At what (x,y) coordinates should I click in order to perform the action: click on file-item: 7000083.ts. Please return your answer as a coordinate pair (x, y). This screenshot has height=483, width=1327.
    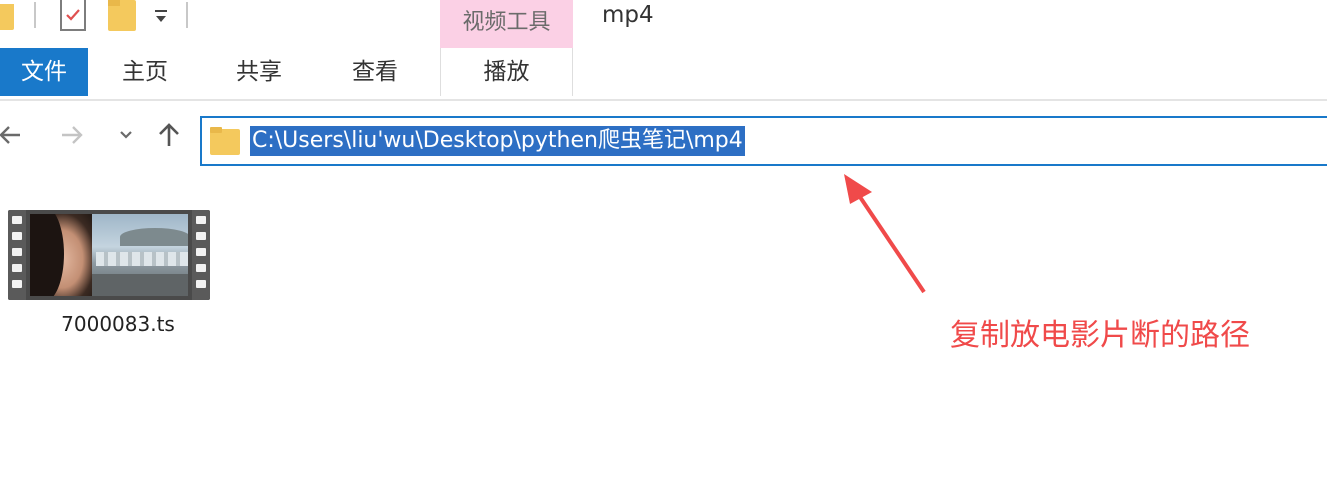
    Looking at the image, I should click on (118, 275).